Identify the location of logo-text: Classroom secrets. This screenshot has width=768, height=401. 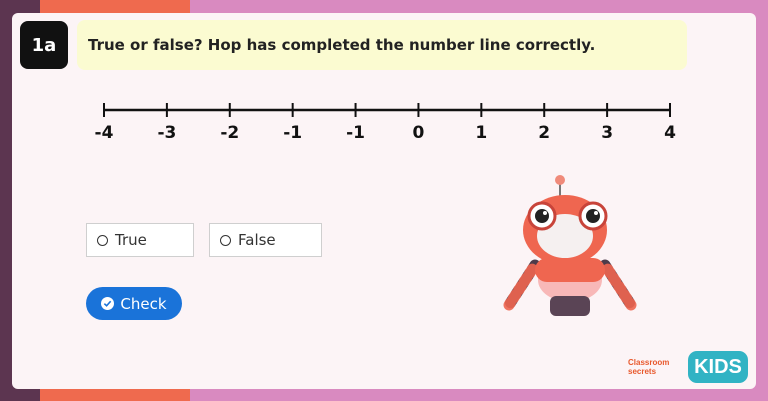
(649, 367).